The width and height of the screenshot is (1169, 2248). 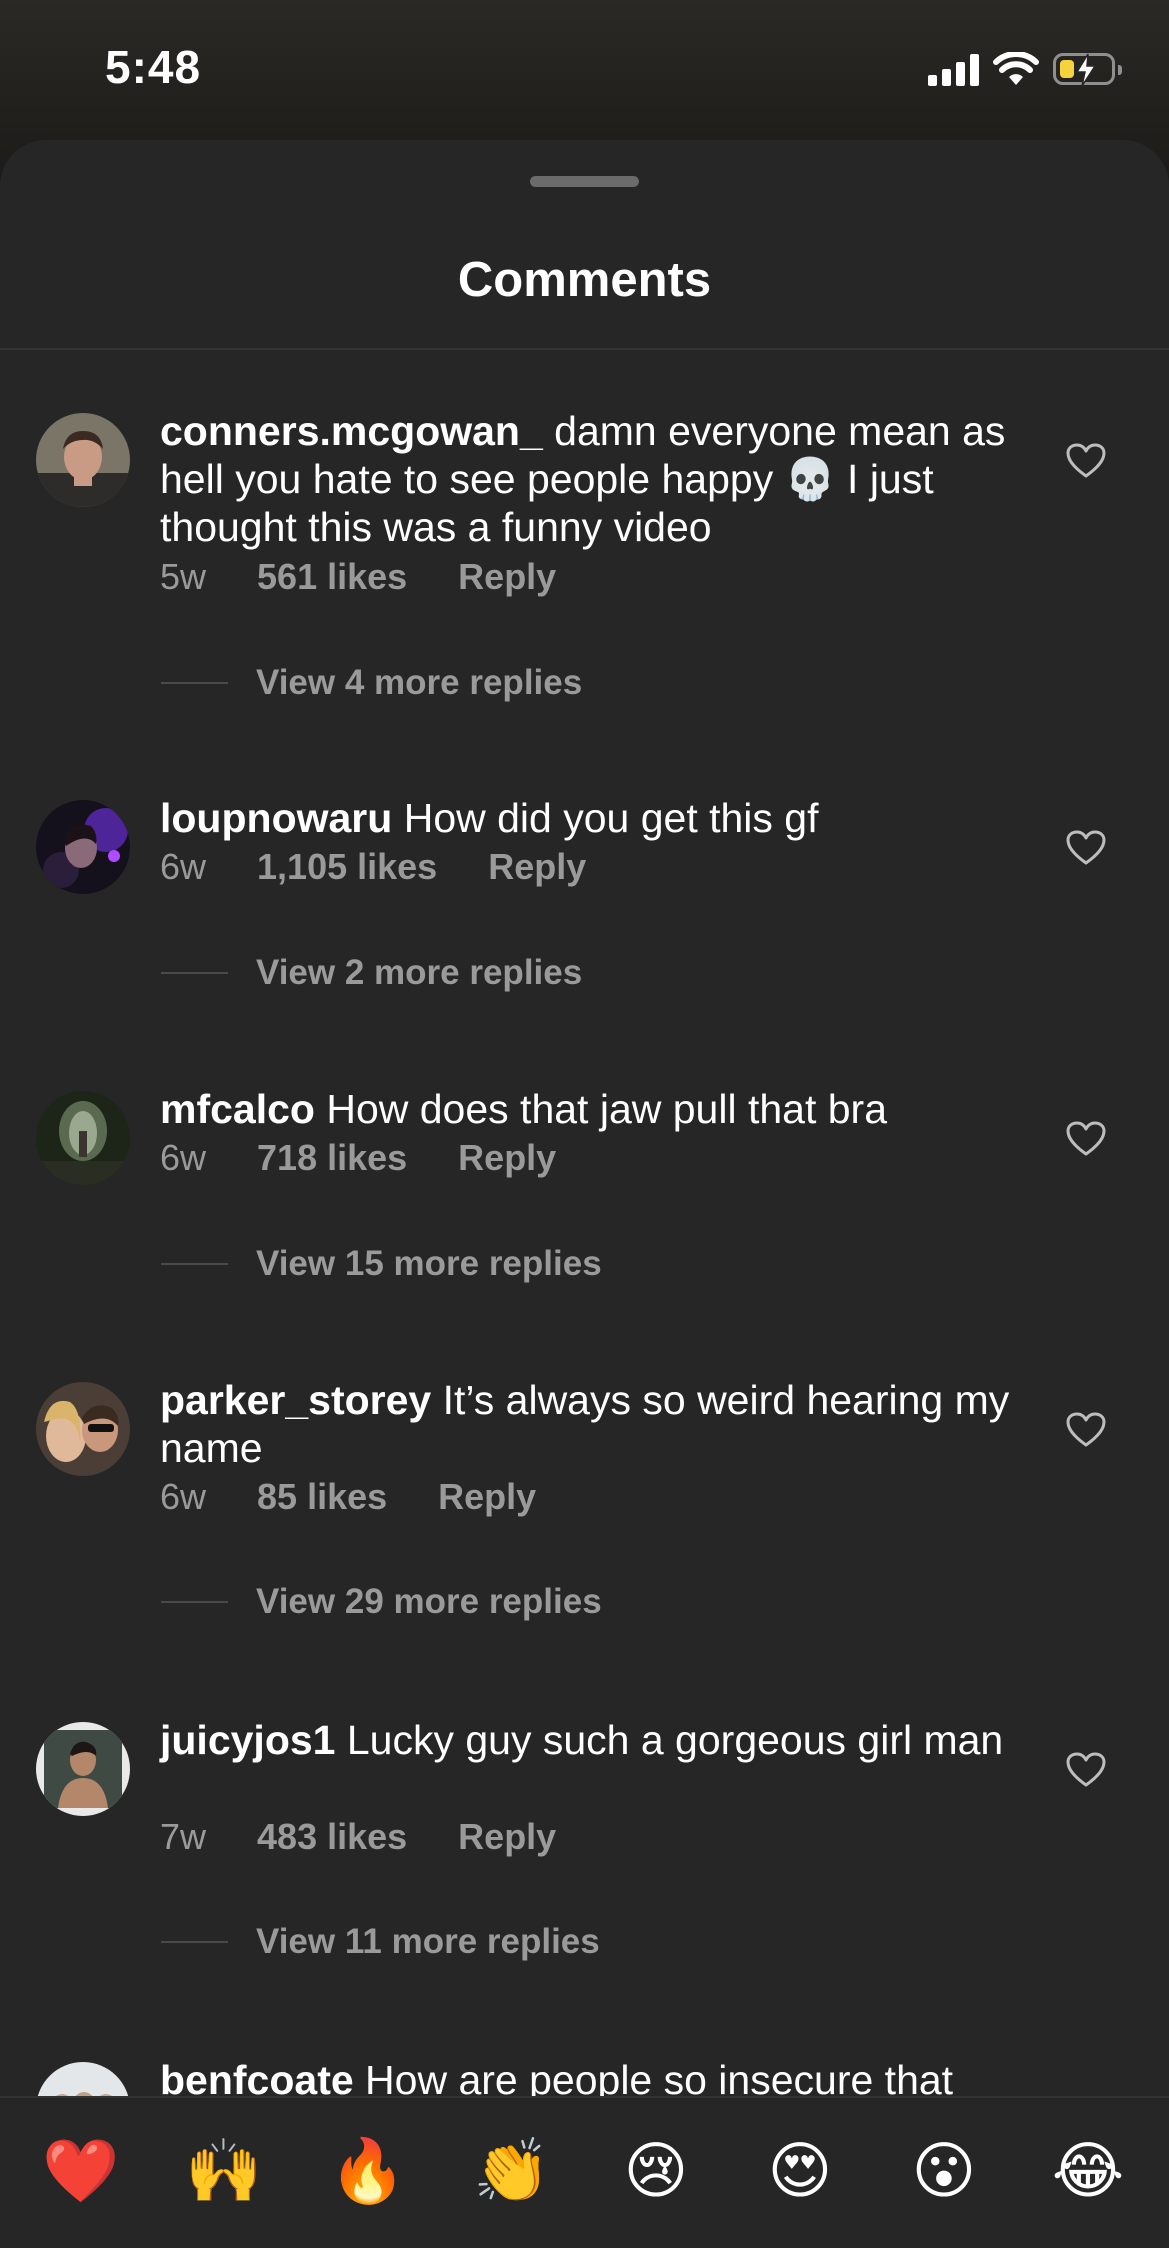 I want to click on sheet-title: Comments, so click(x=584, y=280).